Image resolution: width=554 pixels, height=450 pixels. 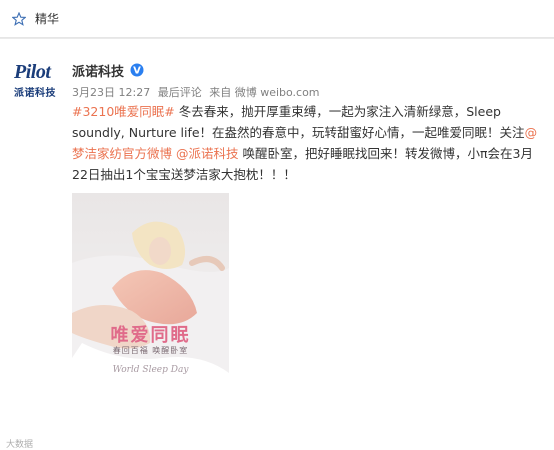 What do you see at coordinates (264, 92) in the screenshot?
I see `post-source: 来自 微博 weibo.com` at bounding box center [264, 92].